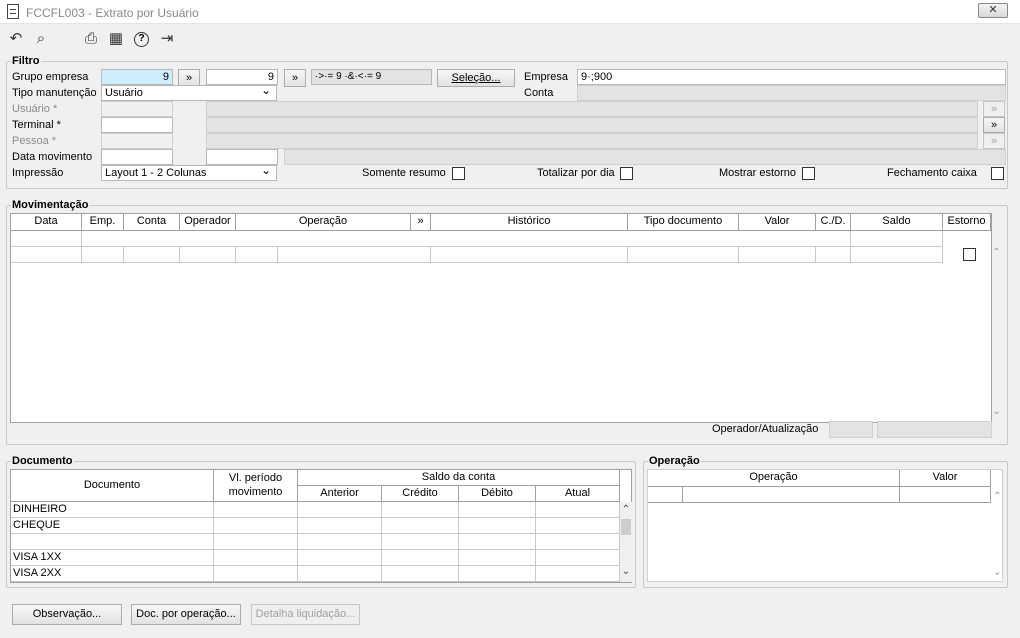 The height and width of the screenshot is (638, 1020). I want to click on col-data: Data, so click(46, 222).